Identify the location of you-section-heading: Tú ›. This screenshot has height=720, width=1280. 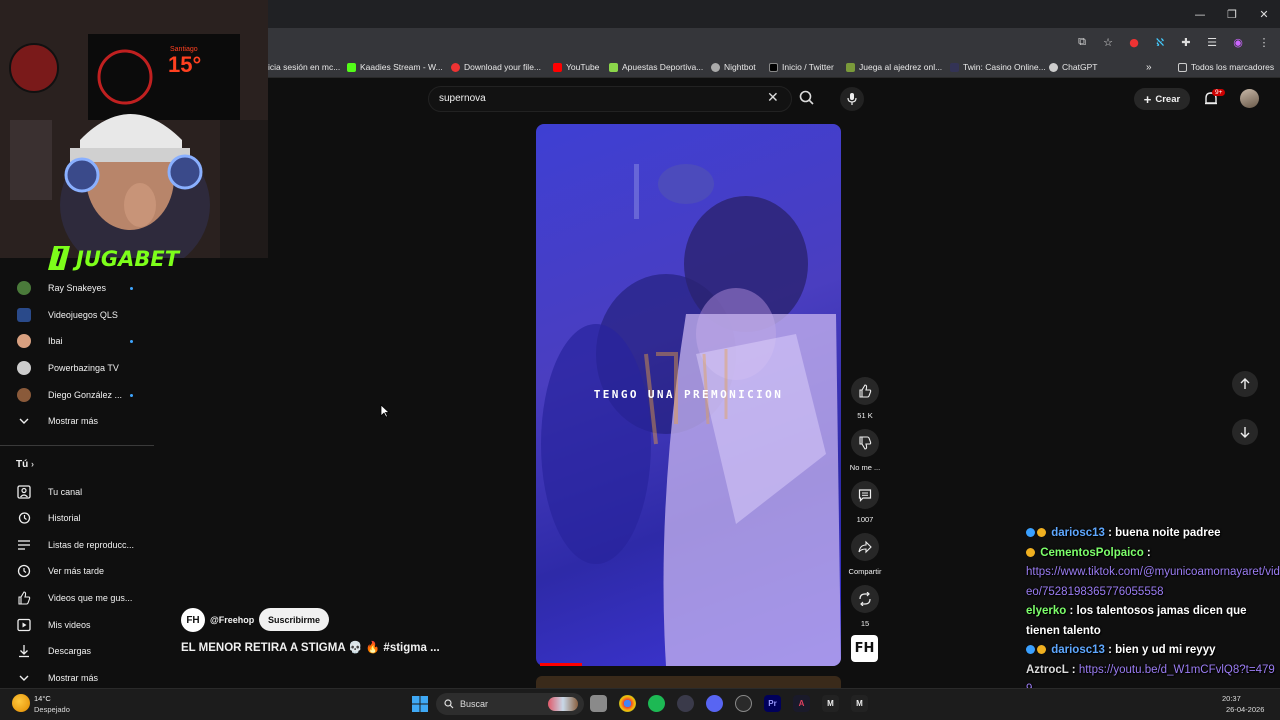
(25, 464).